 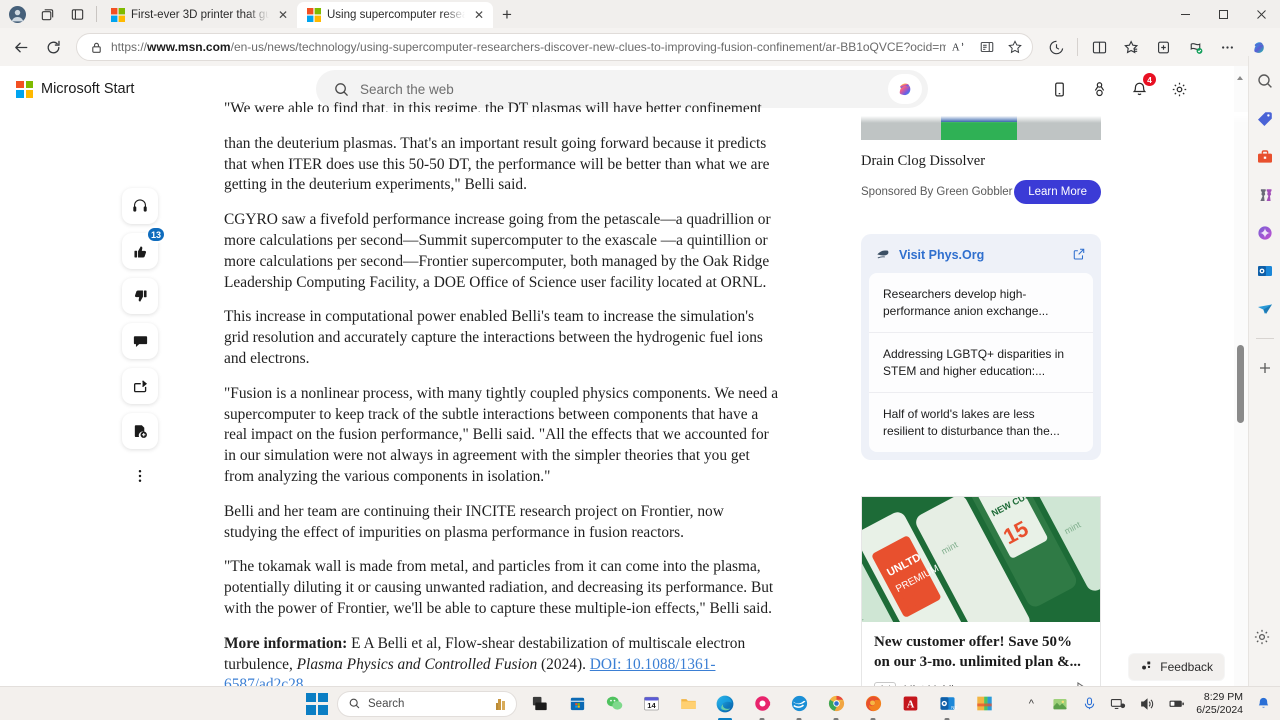 I want to click on tray-microphone-icon, so click(x=1089, y=704).